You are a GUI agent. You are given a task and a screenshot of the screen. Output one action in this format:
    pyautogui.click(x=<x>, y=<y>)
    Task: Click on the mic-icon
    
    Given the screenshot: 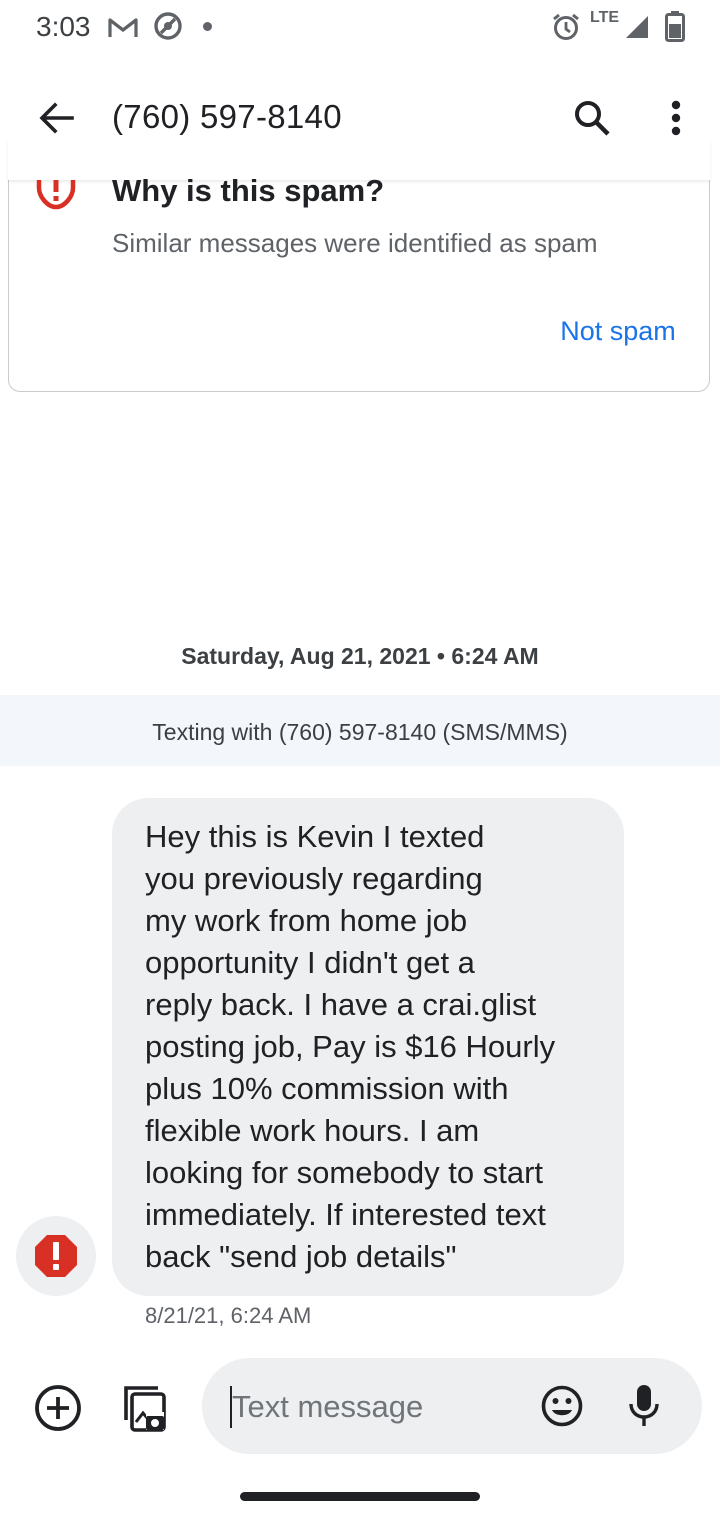 What is the action you would take?
    pyautogui.click(x=644, y=1406)
    